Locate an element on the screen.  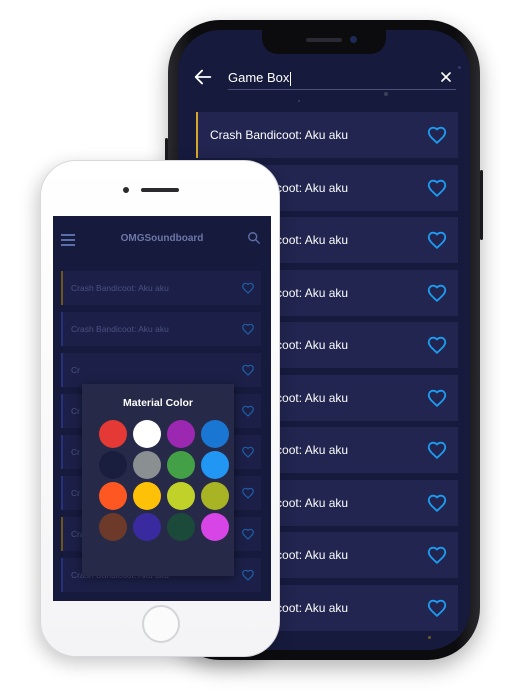
dialog-title: Material Color is located at coordinates (157, 403).